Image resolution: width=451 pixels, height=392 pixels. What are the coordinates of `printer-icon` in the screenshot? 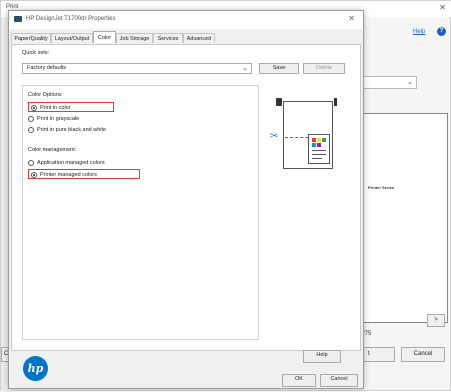 It's located at (18, 19).